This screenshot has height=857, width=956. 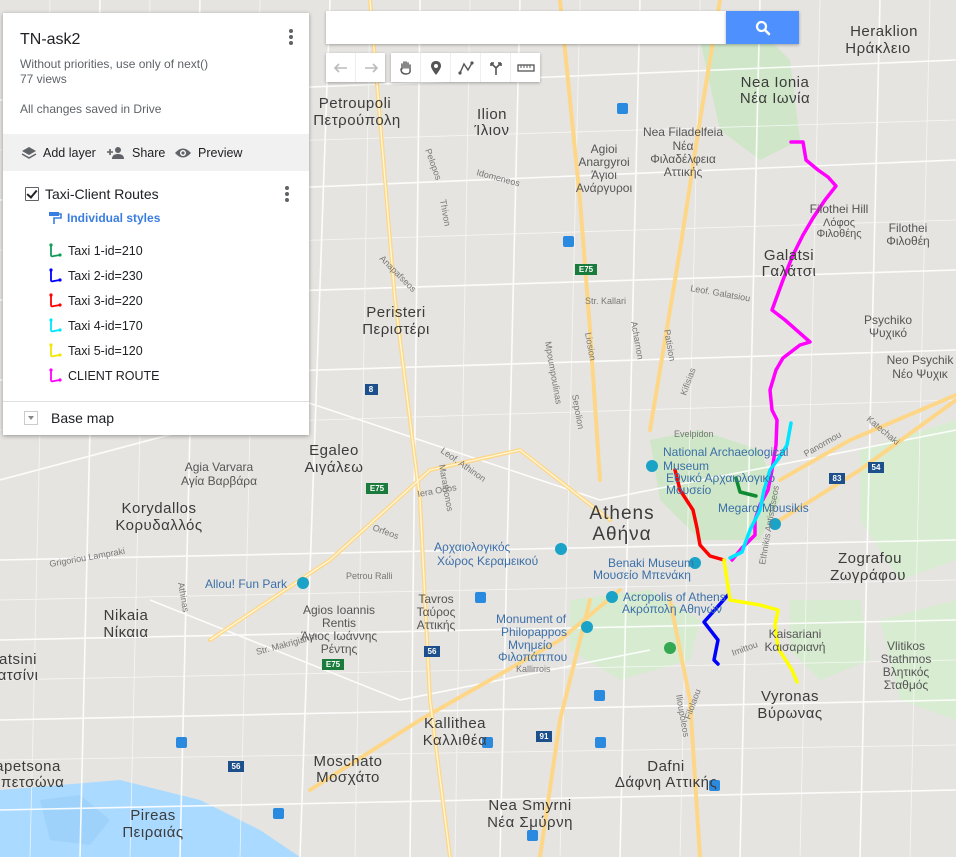 What do you see at coordinates (652, 466) in the screenshot?
I see `museum-marker-icon` at bounding box center [652, 466].